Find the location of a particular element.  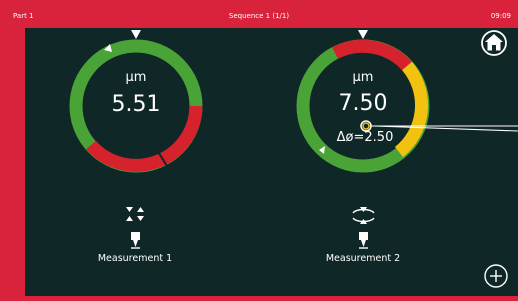

home-icon is located at coordinates (494, 43).